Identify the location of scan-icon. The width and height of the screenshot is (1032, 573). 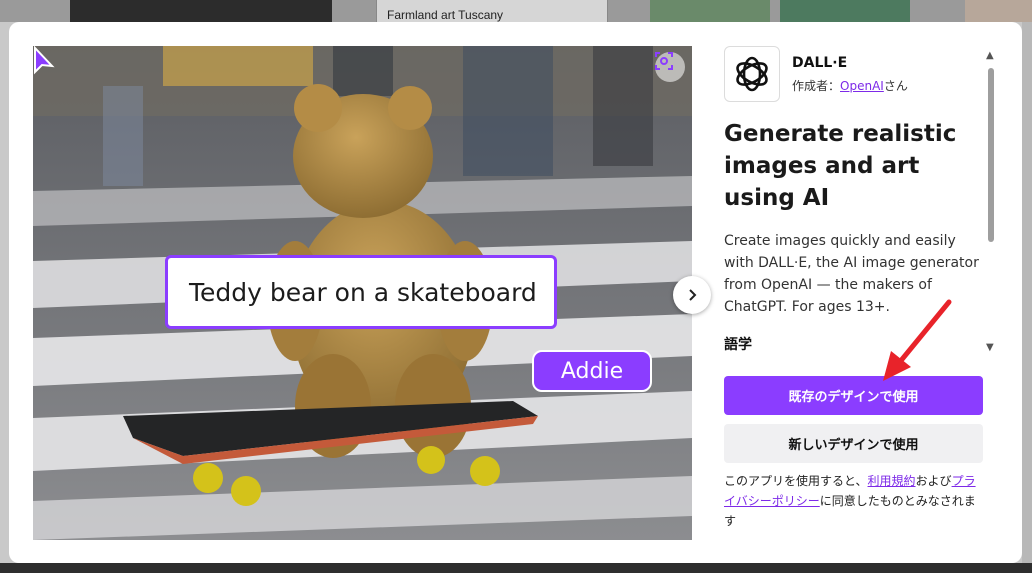
(664, 61).